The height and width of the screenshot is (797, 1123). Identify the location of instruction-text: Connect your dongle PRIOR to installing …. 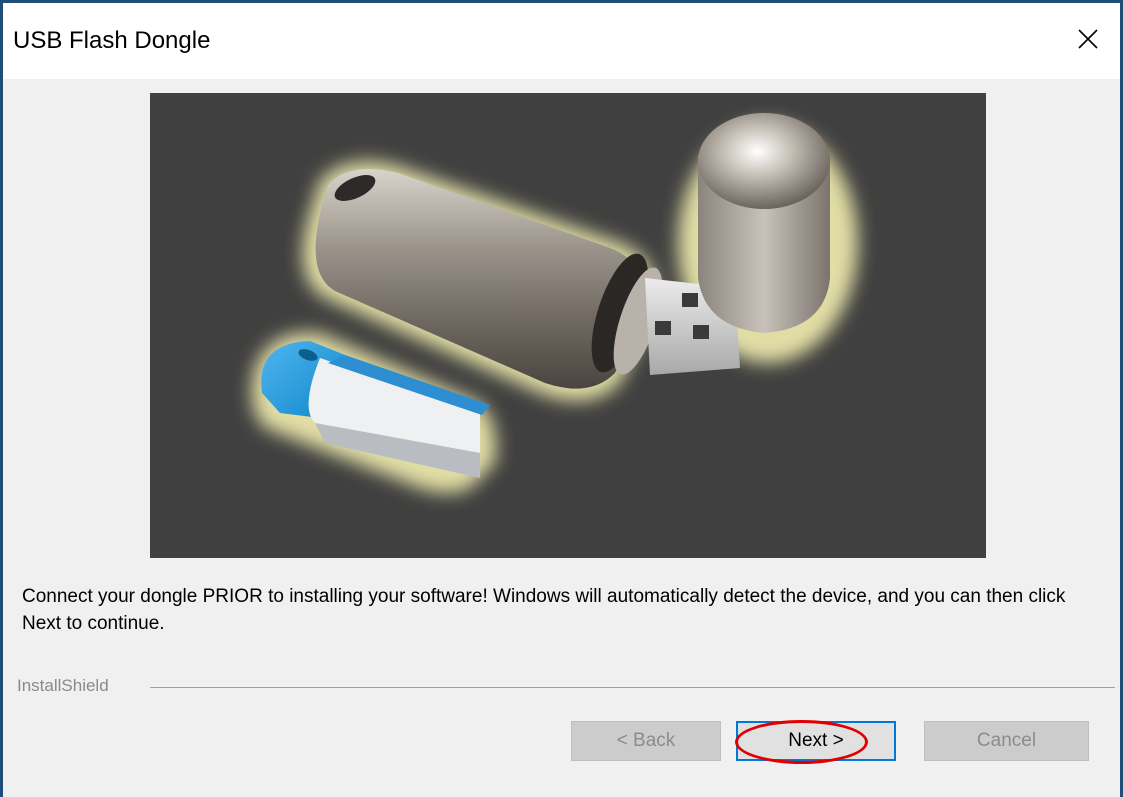
(544, 610).